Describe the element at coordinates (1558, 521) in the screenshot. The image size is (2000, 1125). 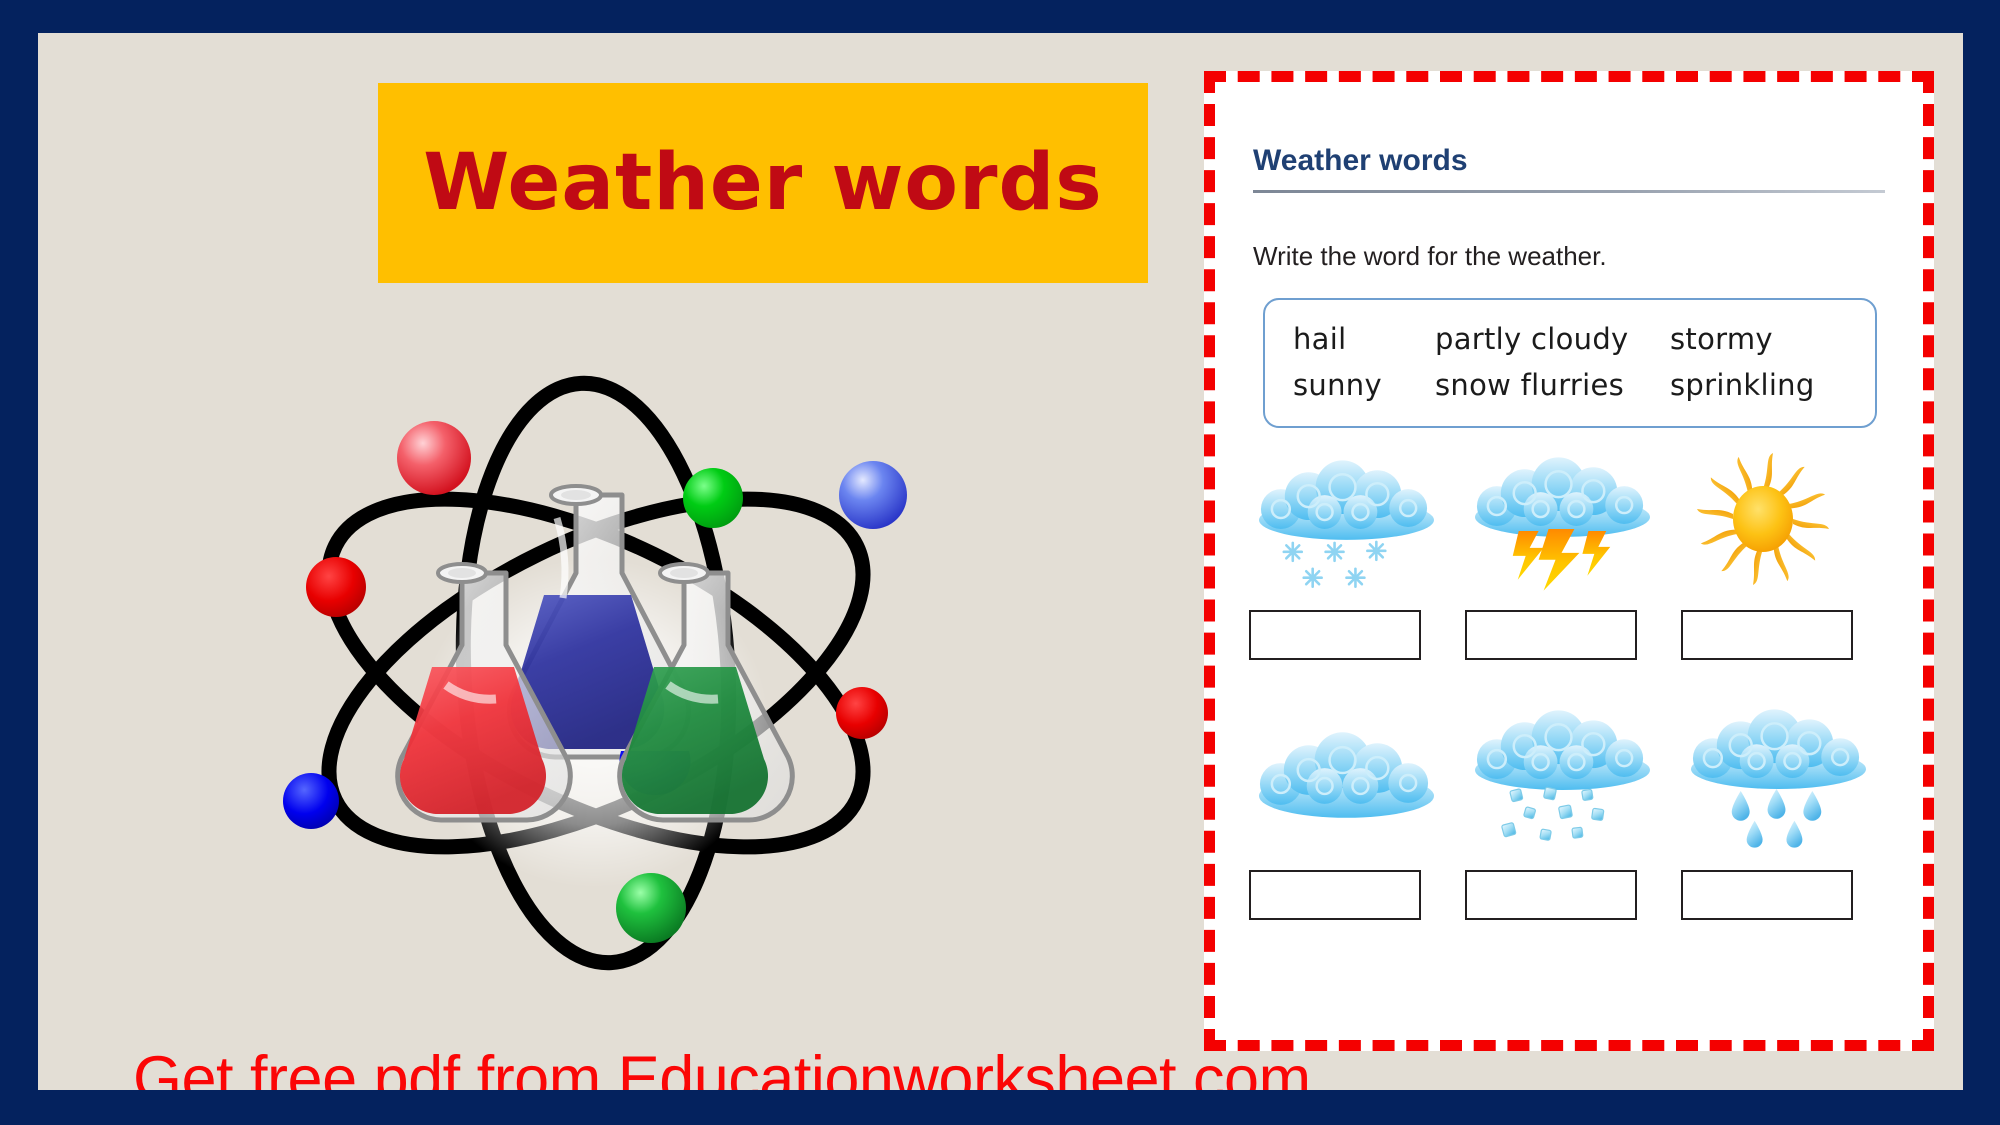
I see `storm-cloud-lightning-icon` at that location.